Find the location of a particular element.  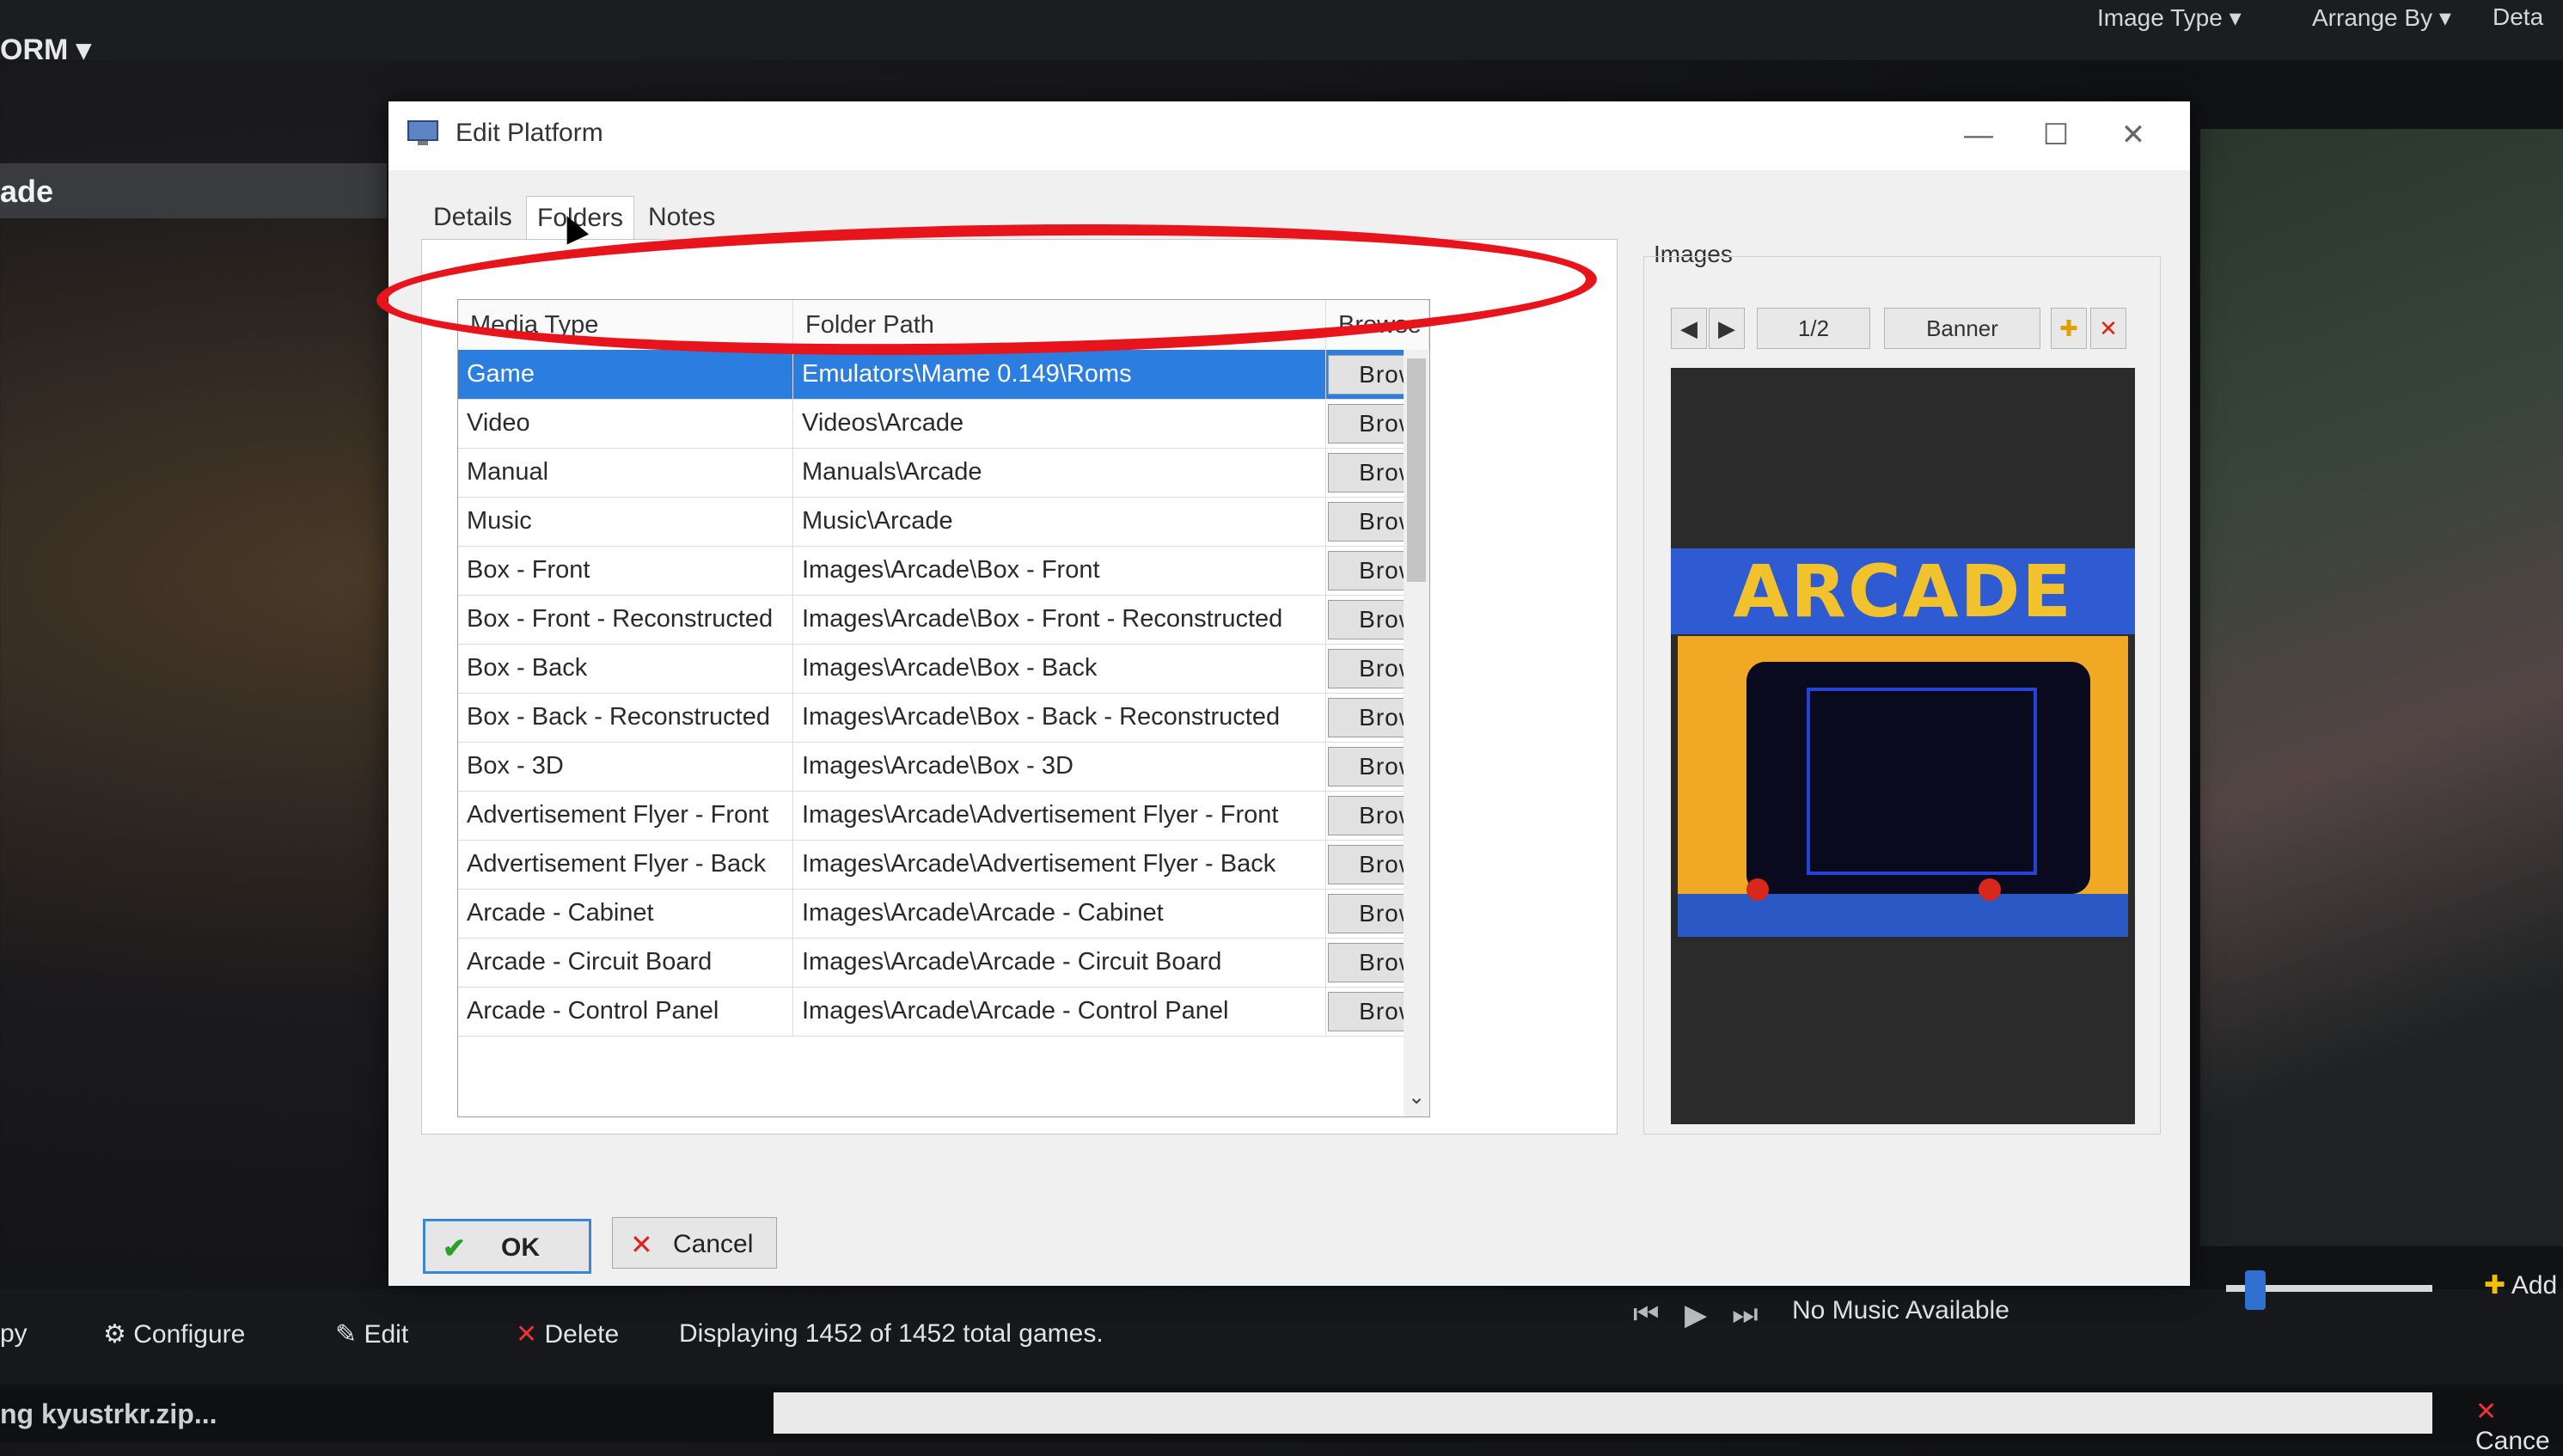

folder-path-cell: Images\Arcade\Box - 3D is located at coordinates (1059, 767).